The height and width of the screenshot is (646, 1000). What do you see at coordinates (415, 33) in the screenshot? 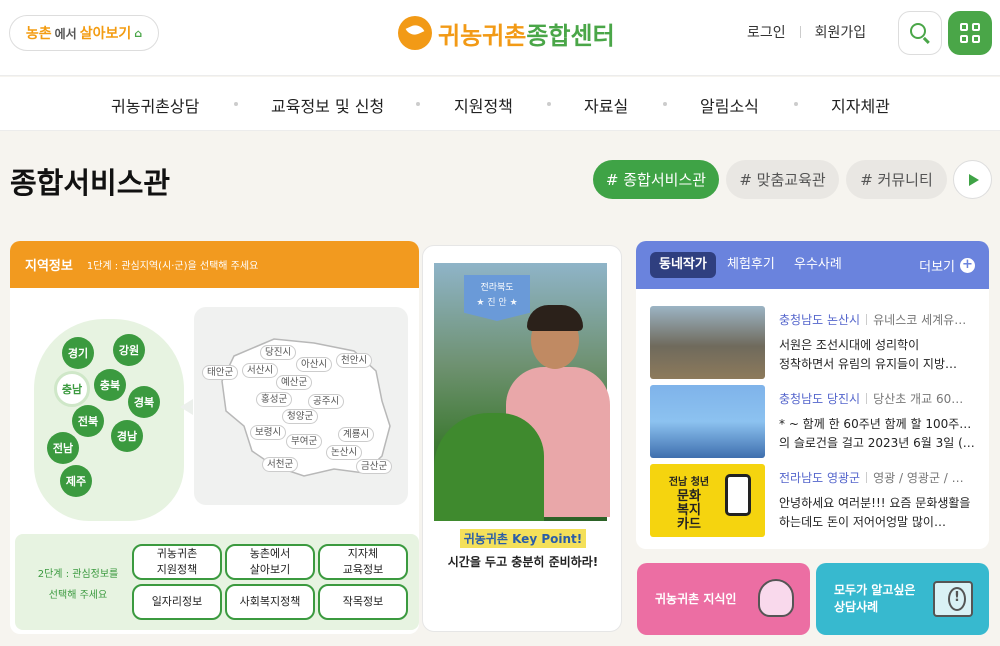
I see `leaf-logo-icon` at bounding box center [415, 33].